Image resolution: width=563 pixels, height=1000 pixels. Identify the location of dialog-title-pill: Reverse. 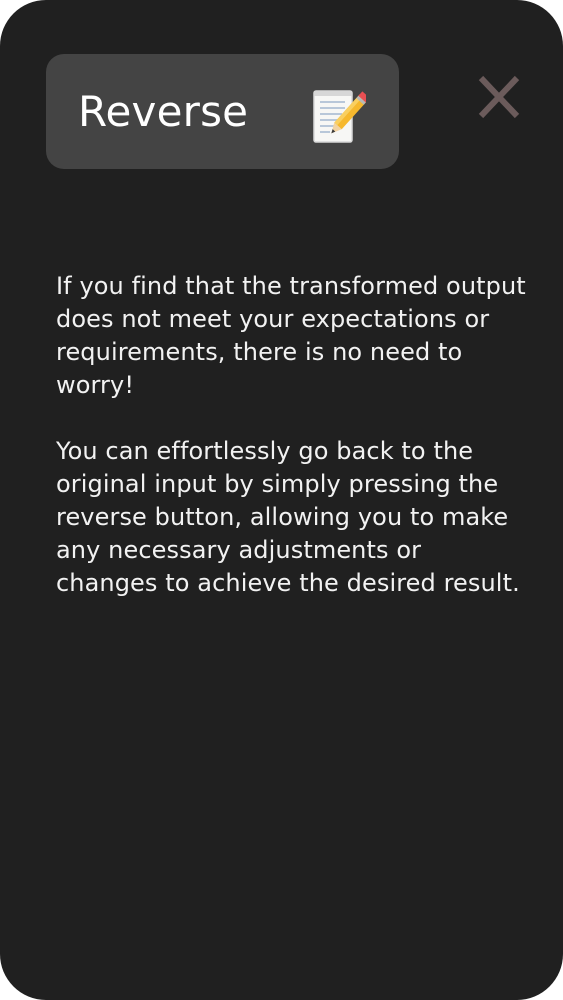
(222, 111).